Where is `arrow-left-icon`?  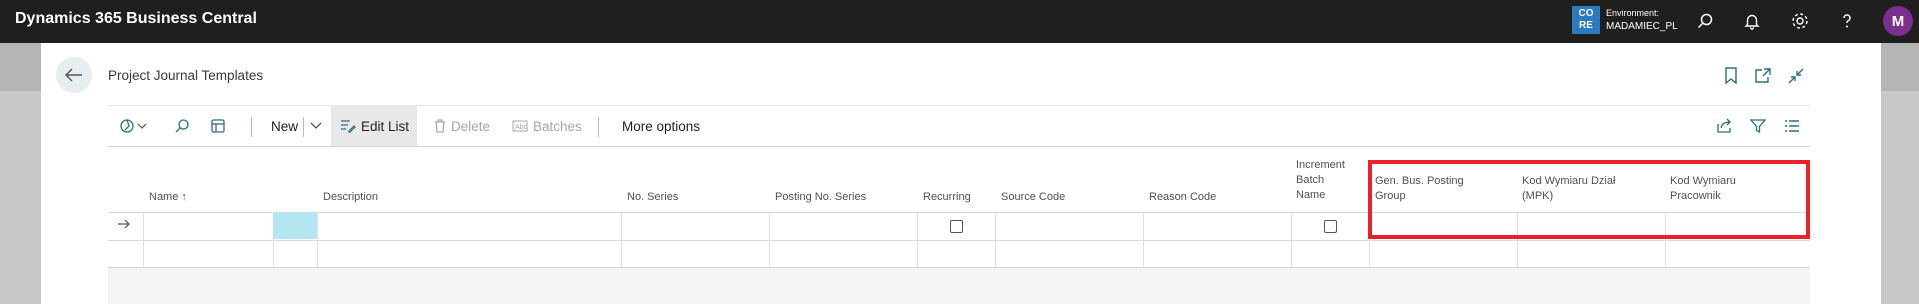
arrow-left-icon is located at coordinates (73, 75).